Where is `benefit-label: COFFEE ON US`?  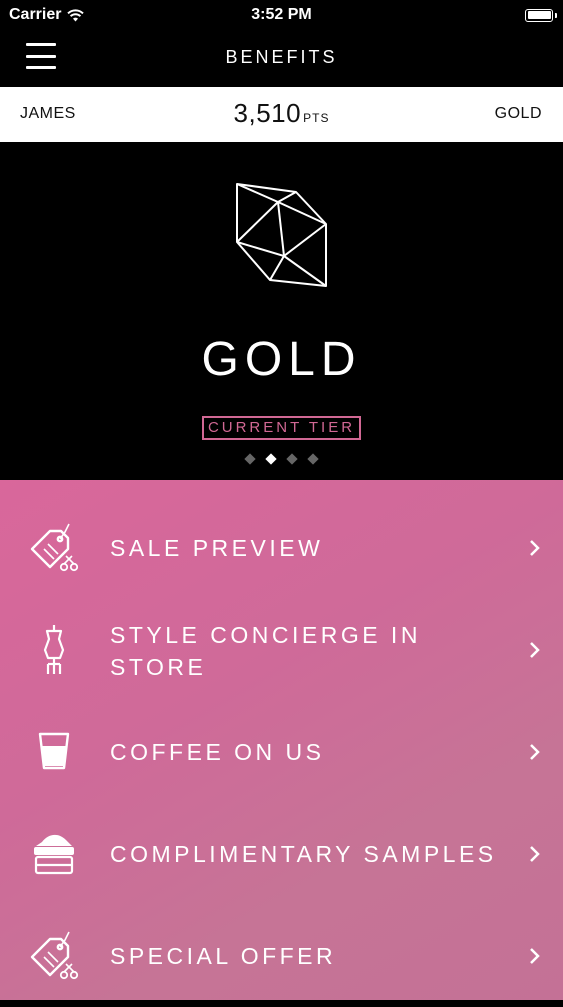
benefit-label: COFFEE ON US is located at coordinates (217, 752).